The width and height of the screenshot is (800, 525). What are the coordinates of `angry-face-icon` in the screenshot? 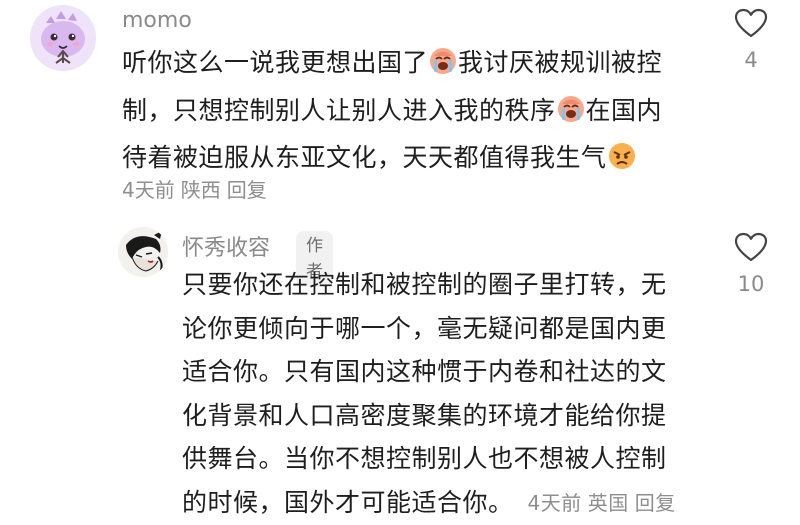 It's located at (622, 162).